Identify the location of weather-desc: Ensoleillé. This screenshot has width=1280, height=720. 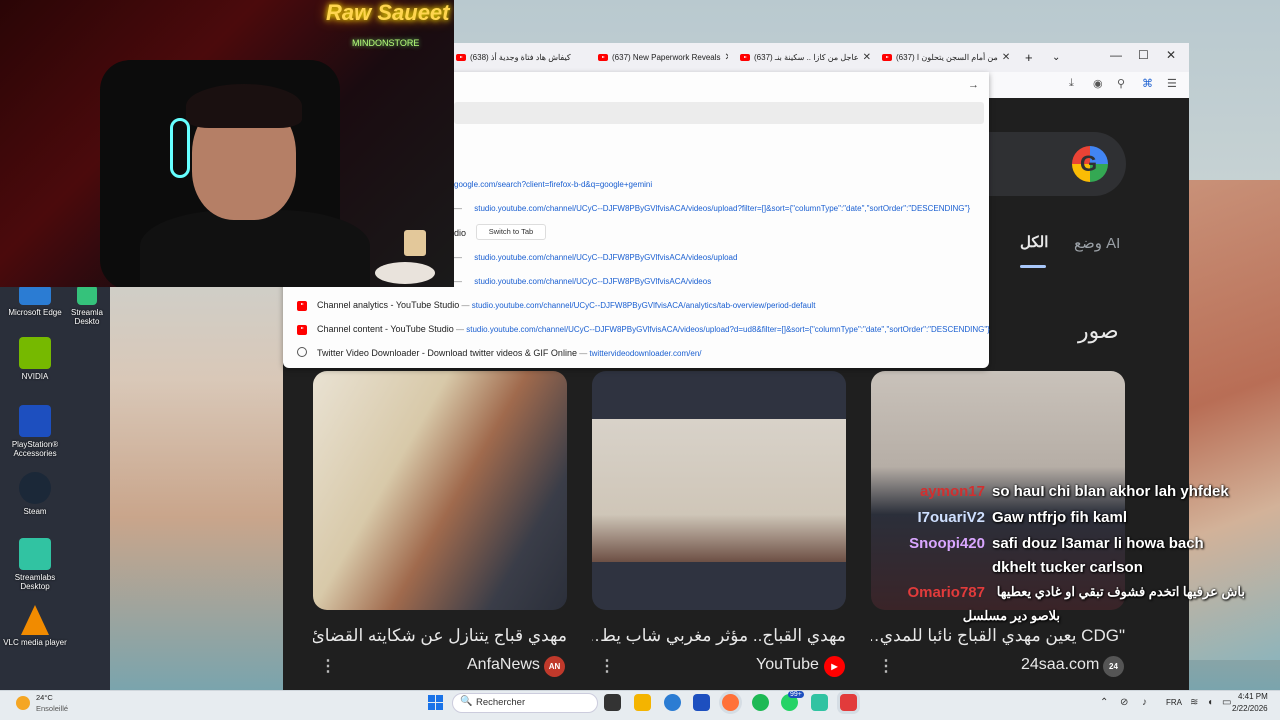
(52, 708).